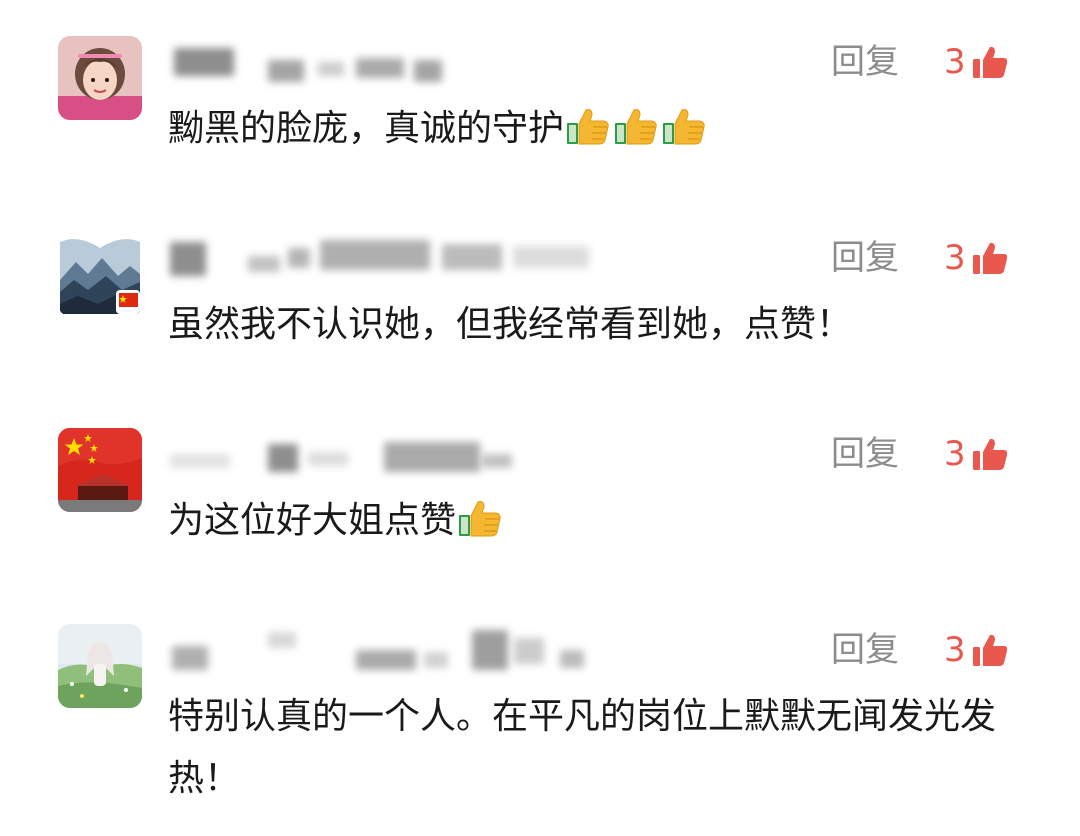 Image resolution: width=1080 pixels, height=836 pixels. I want to click on comment-text: 黝黑的脸庞，真诚的守护, so click(598, 129).